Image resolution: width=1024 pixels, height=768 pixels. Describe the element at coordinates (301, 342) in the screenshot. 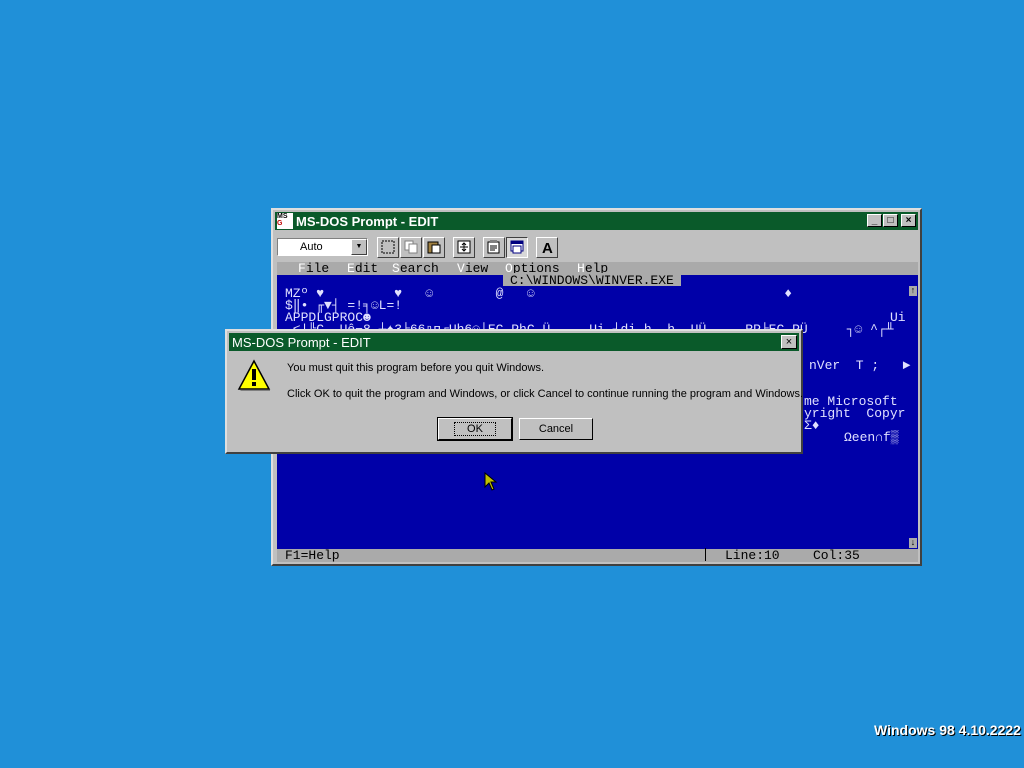

I see `dialog-title: MS-DOS Prompt - EDIT` at that location.